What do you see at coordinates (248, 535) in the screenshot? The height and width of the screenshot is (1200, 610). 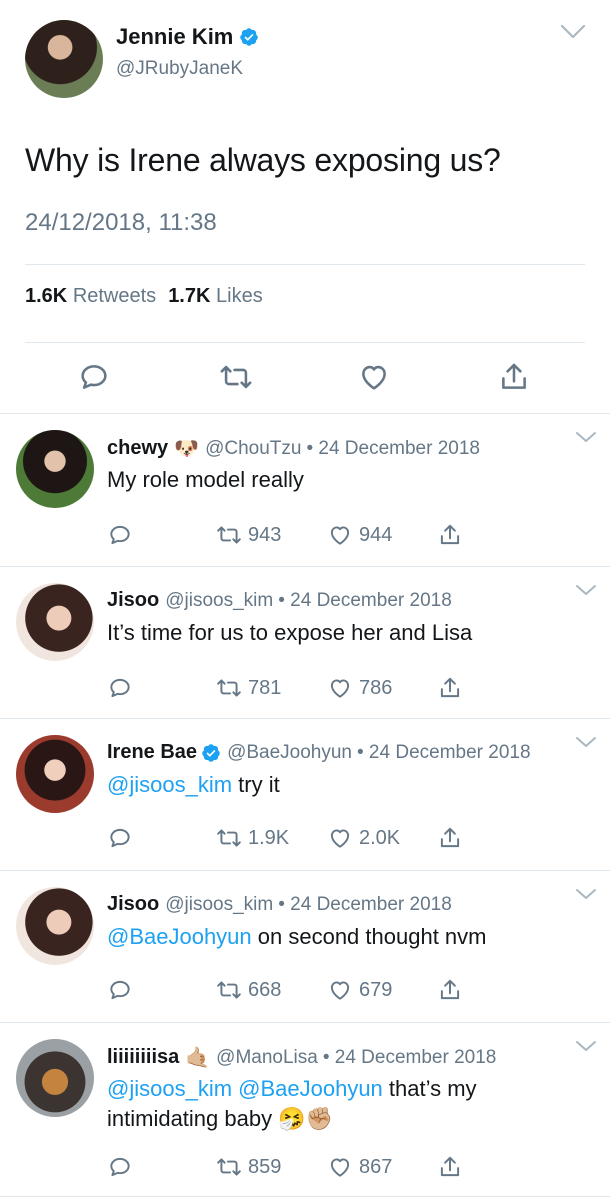 I see `retweet-button: 943` at bounding box center [248, 535].